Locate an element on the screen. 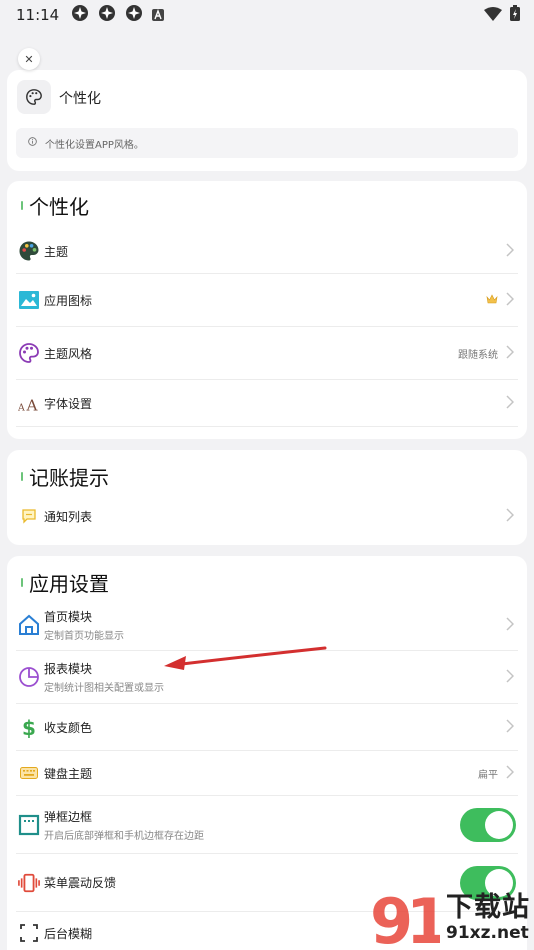 This screenshot has height=950, width=534. wifi-icon is located at coordinates (493, 15).